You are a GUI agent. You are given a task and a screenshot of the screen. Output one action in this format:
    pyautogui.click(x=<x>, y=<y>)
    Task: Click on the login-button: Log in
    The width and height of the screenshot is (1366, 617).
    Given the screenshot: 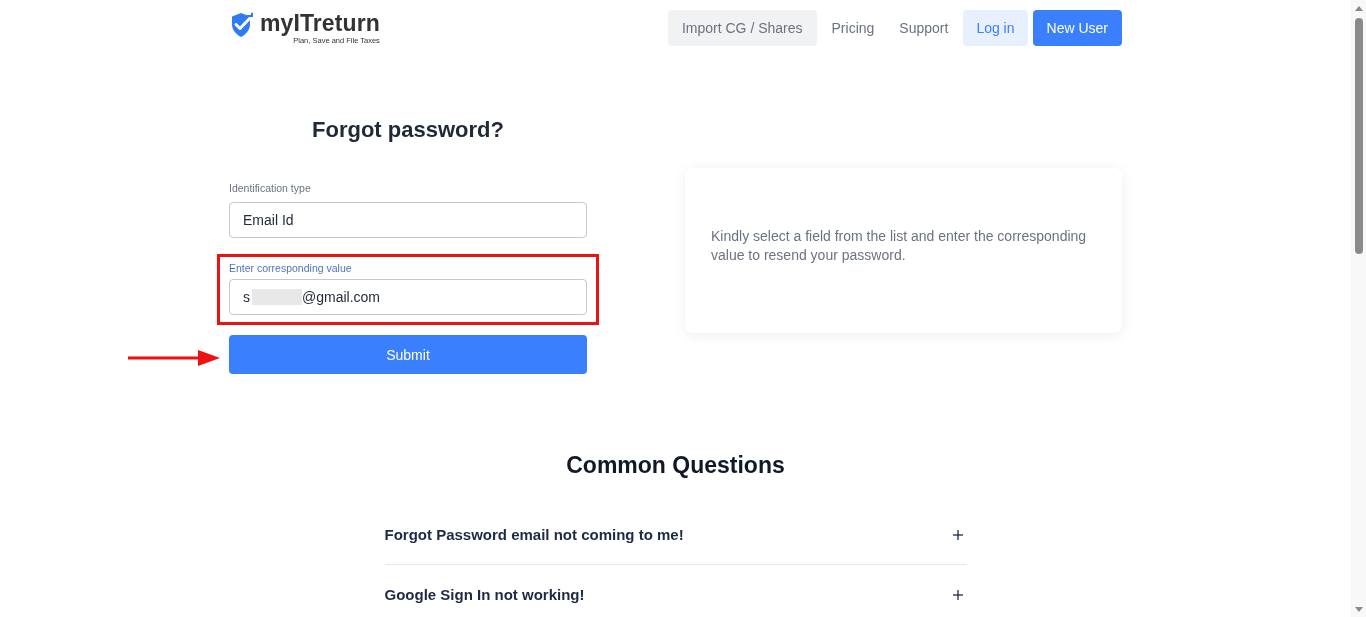 What is the action you would take?
    pyautogui.click(x=995, y=28)
    